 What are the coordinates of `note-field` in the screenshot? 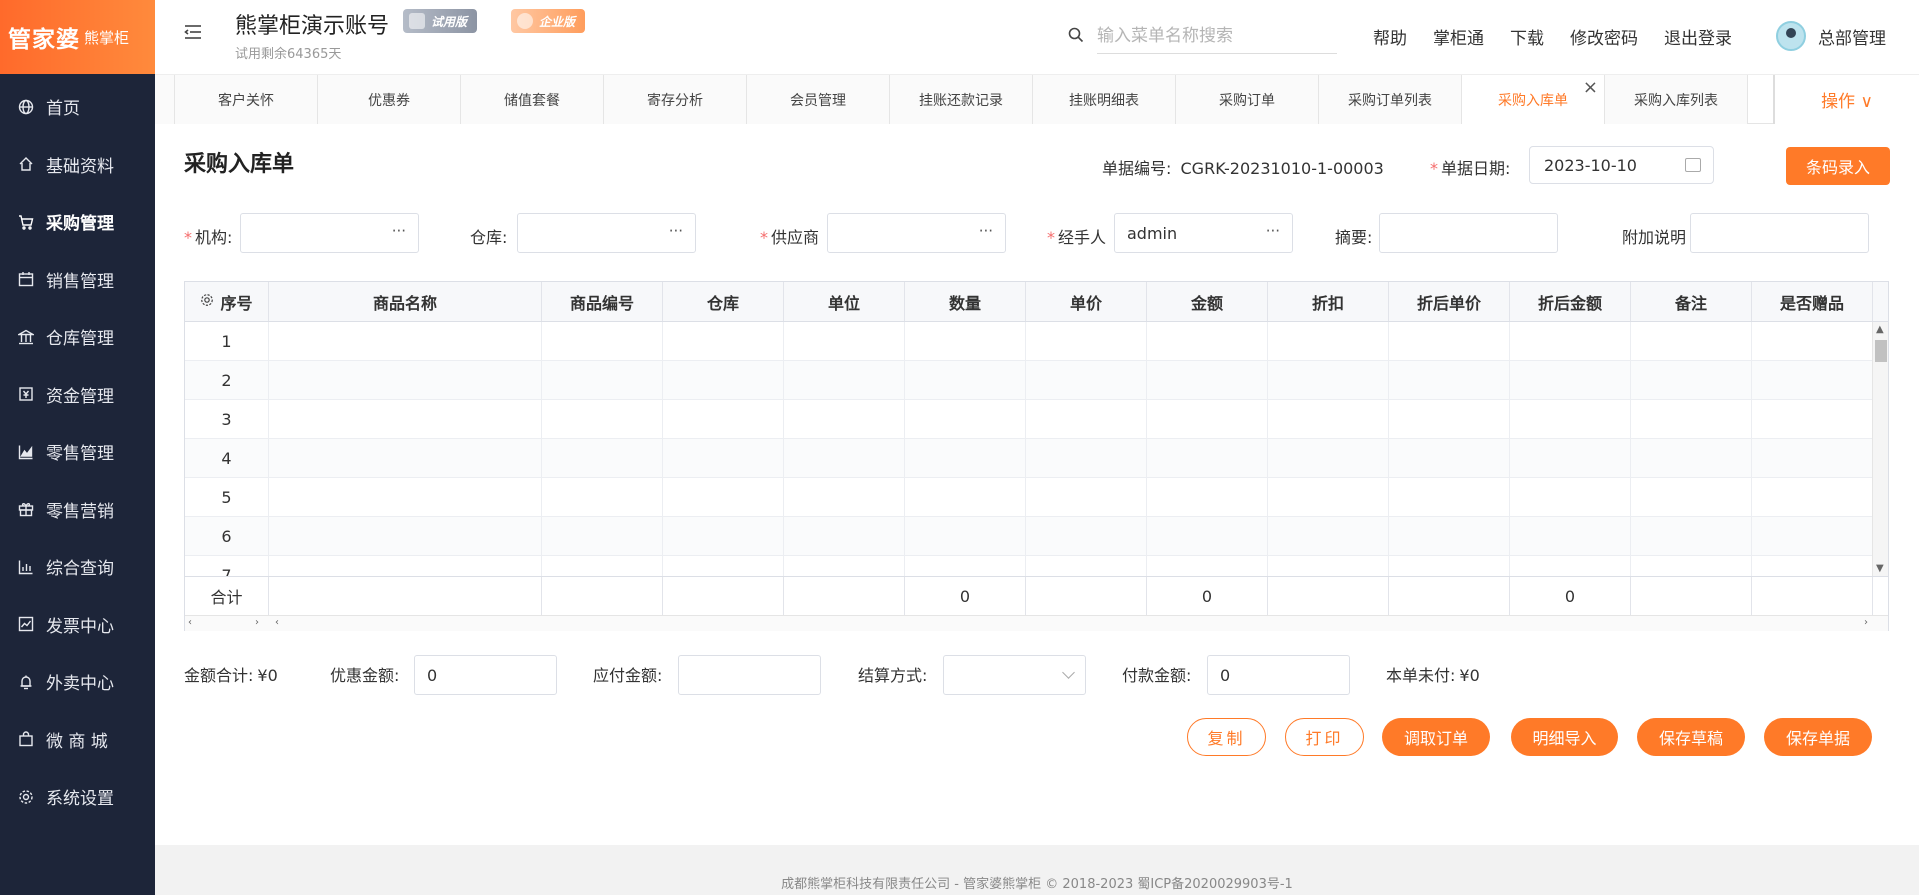 It's located at (1779, 233).